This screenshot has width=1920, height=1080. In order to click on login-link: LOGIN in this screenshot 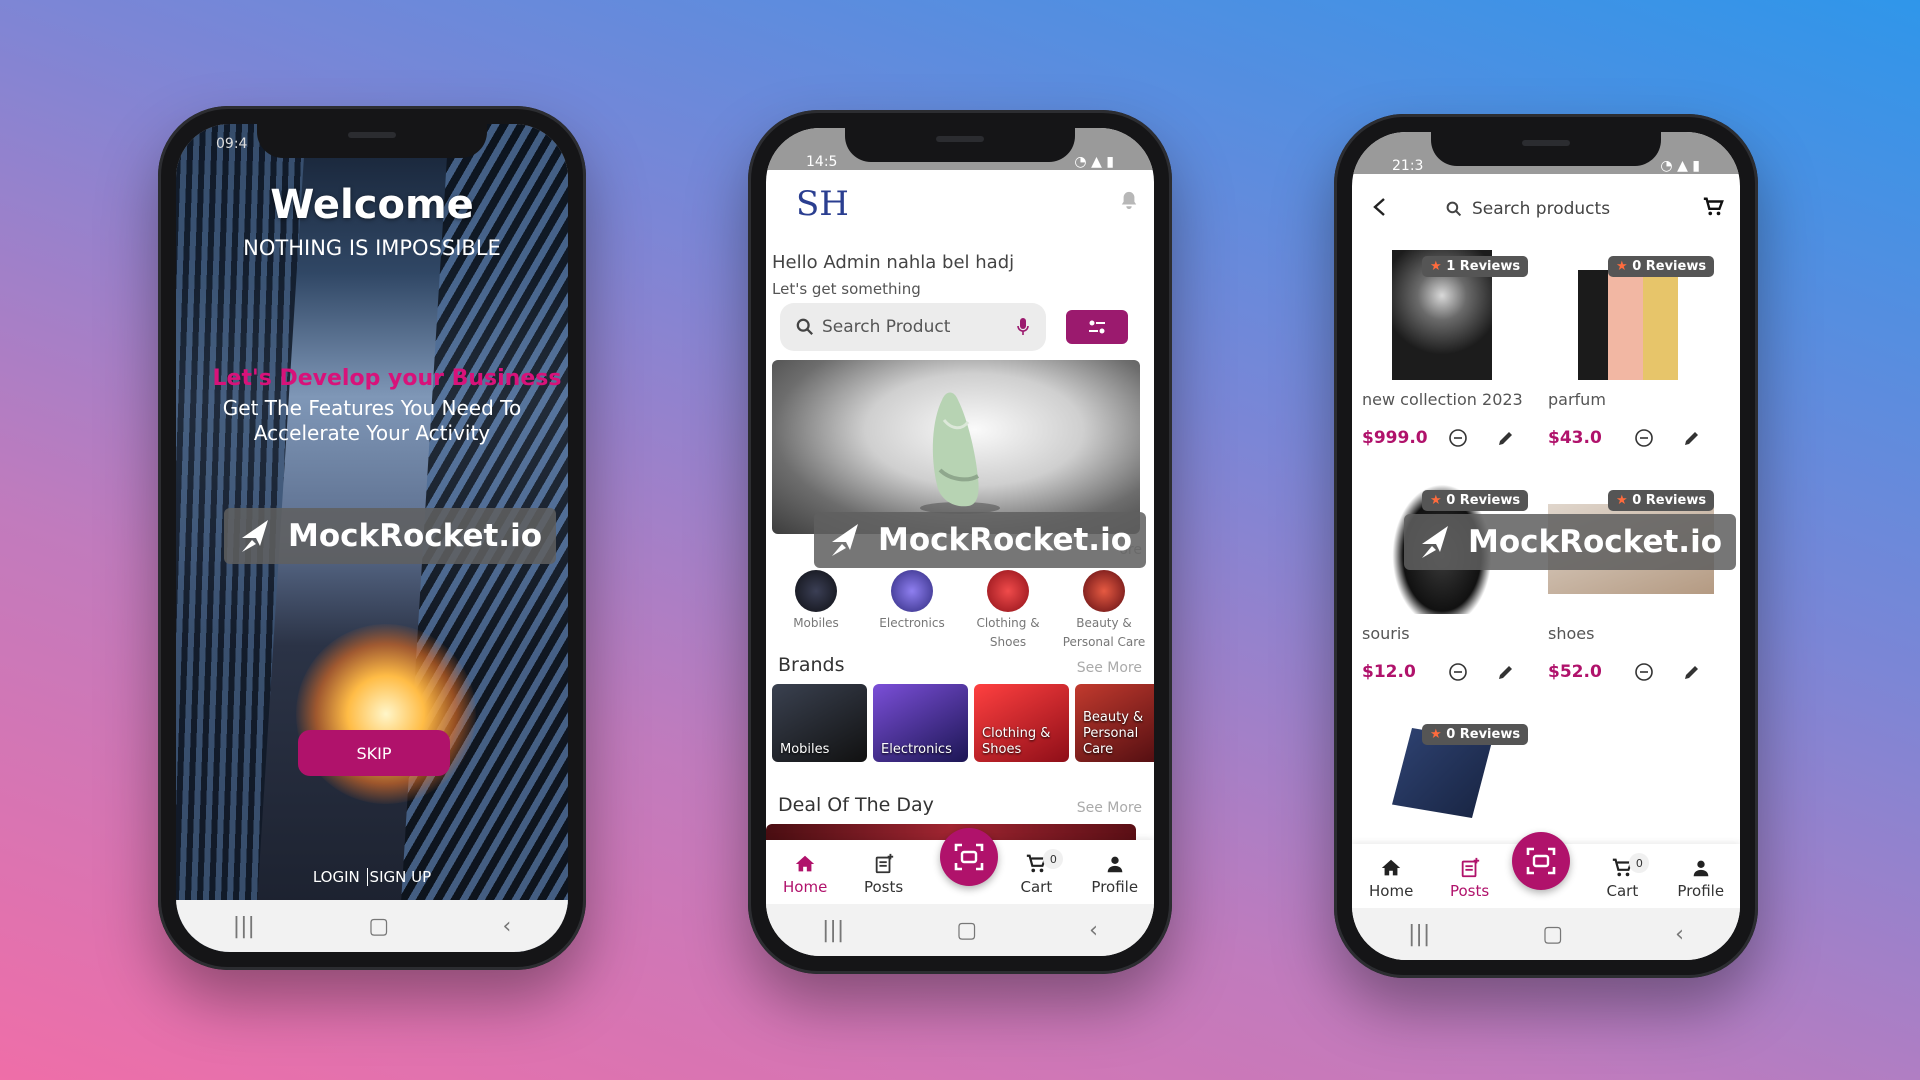, I will do `click(336, 877)`.